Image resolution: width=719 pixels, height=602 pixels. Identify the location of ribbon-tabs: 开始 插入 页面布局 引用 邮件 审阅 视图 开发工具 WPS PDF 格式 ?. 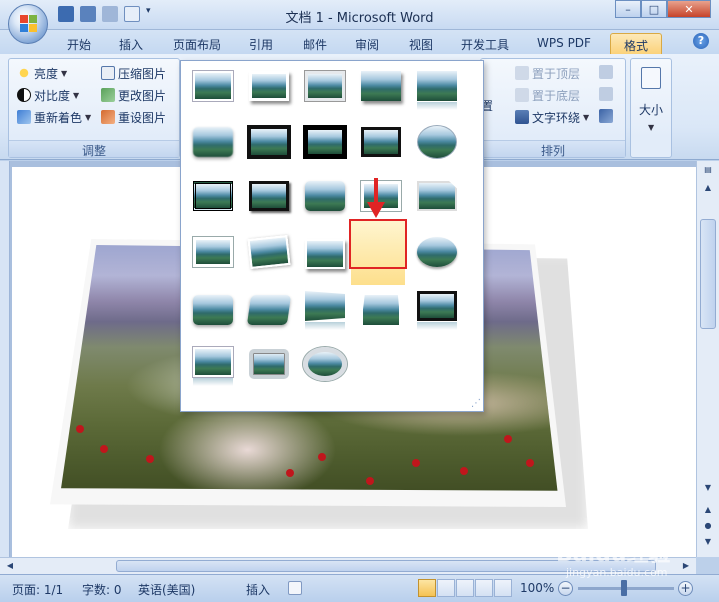
(359, 42).